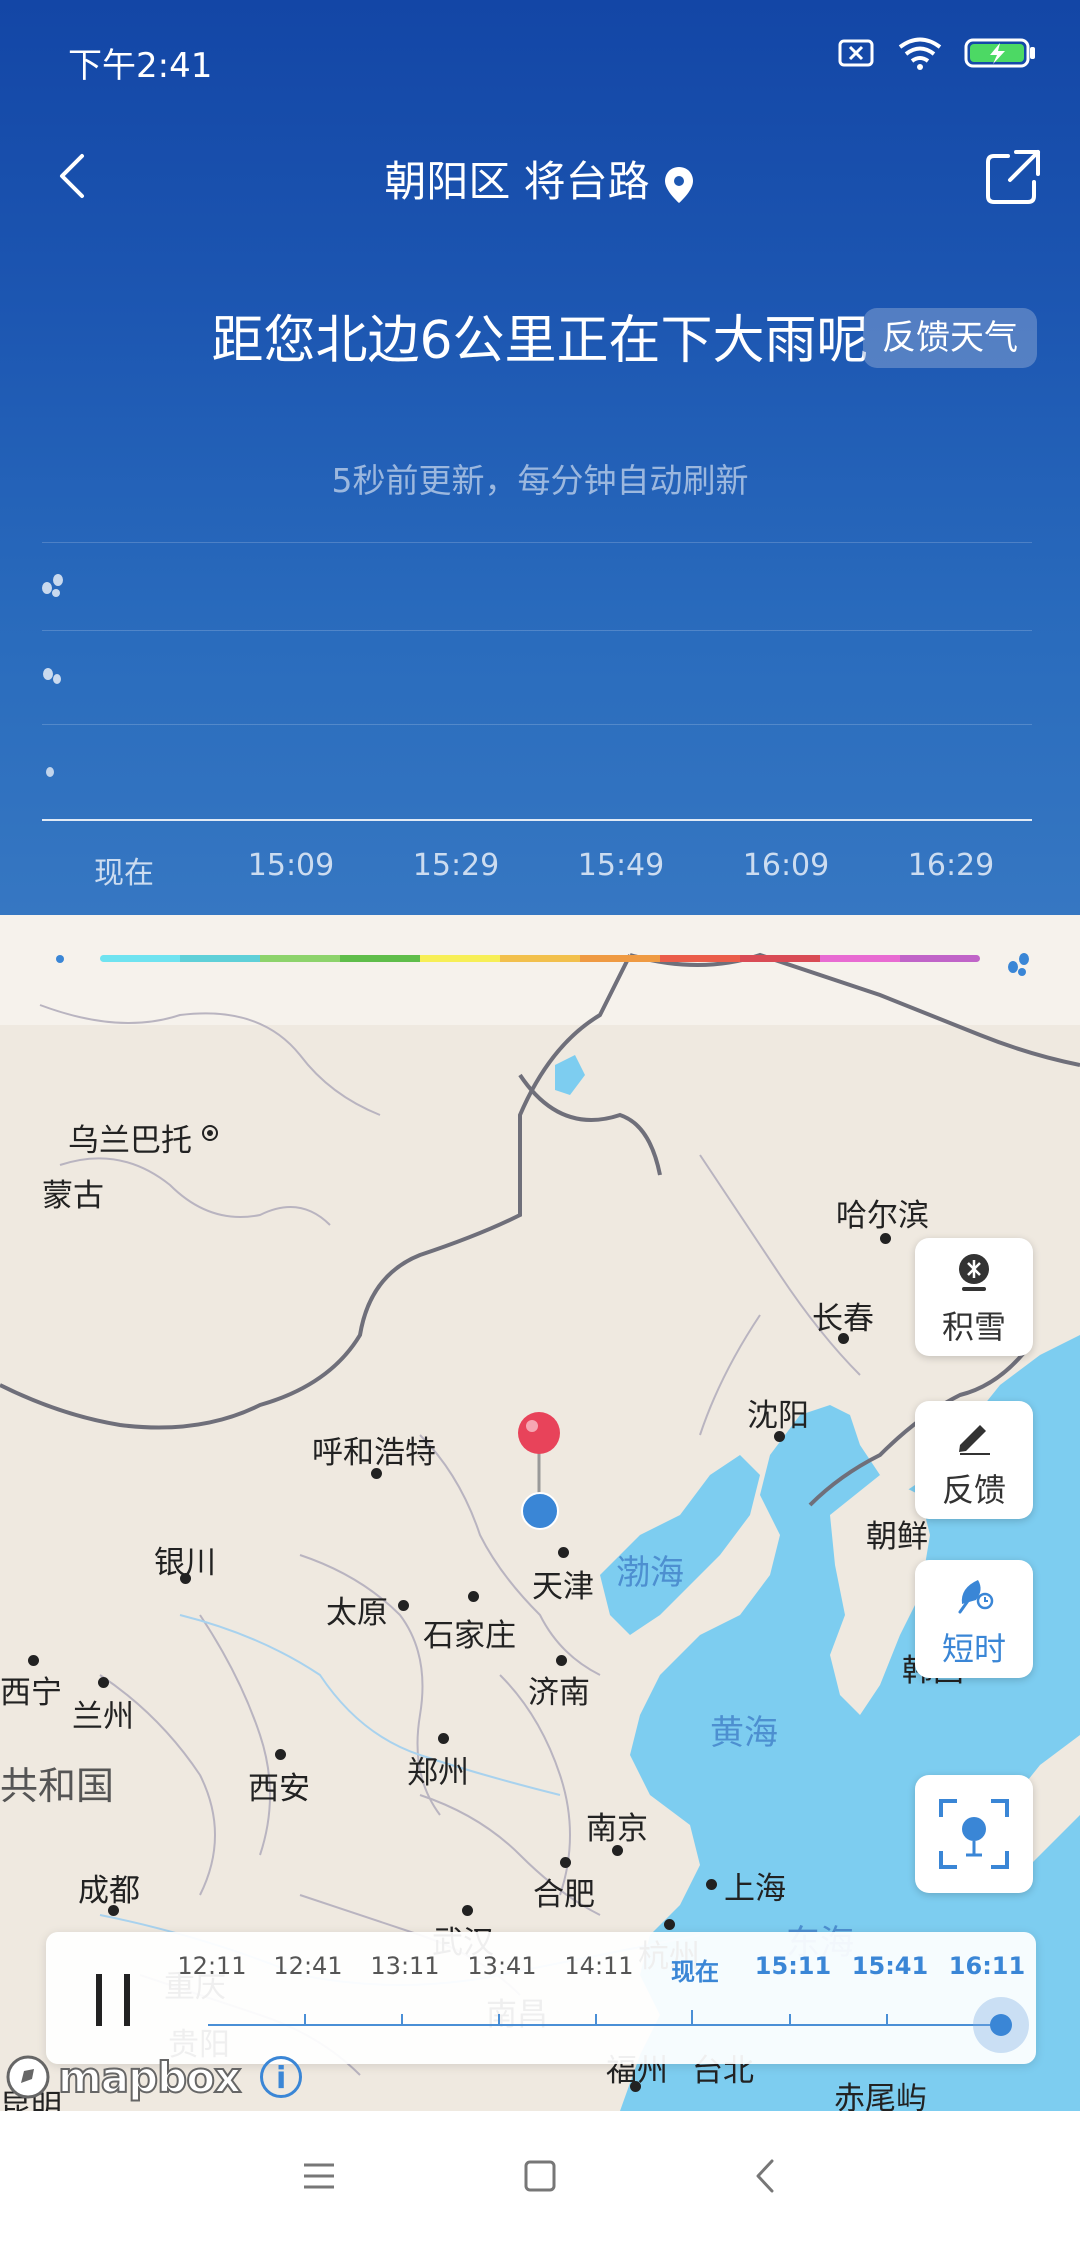 This screenshot has height=2244, width=1080. I want to click on feedback-label: 反馈, so click(973, 1490).